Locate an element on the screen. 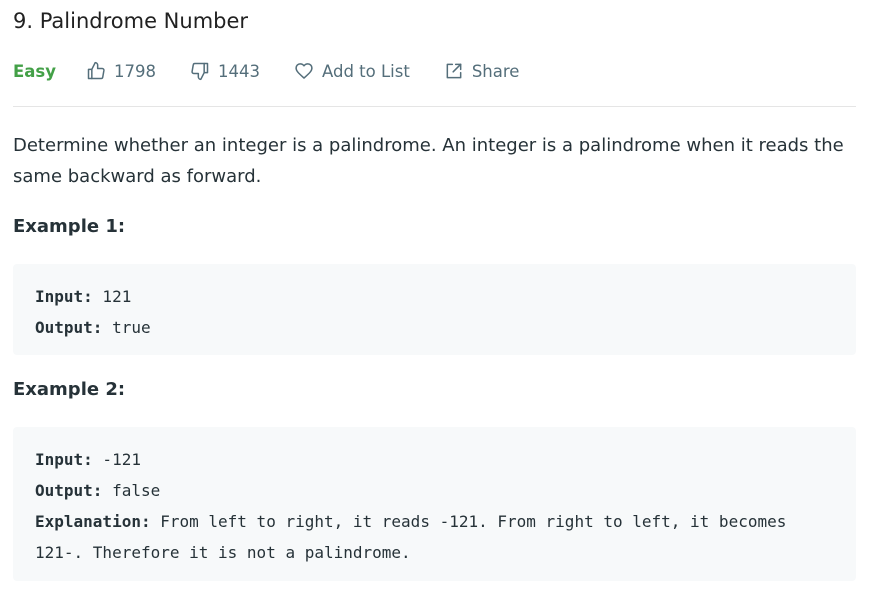  example-2-input-line: Input: -121 is located at coordinates (434, 459).